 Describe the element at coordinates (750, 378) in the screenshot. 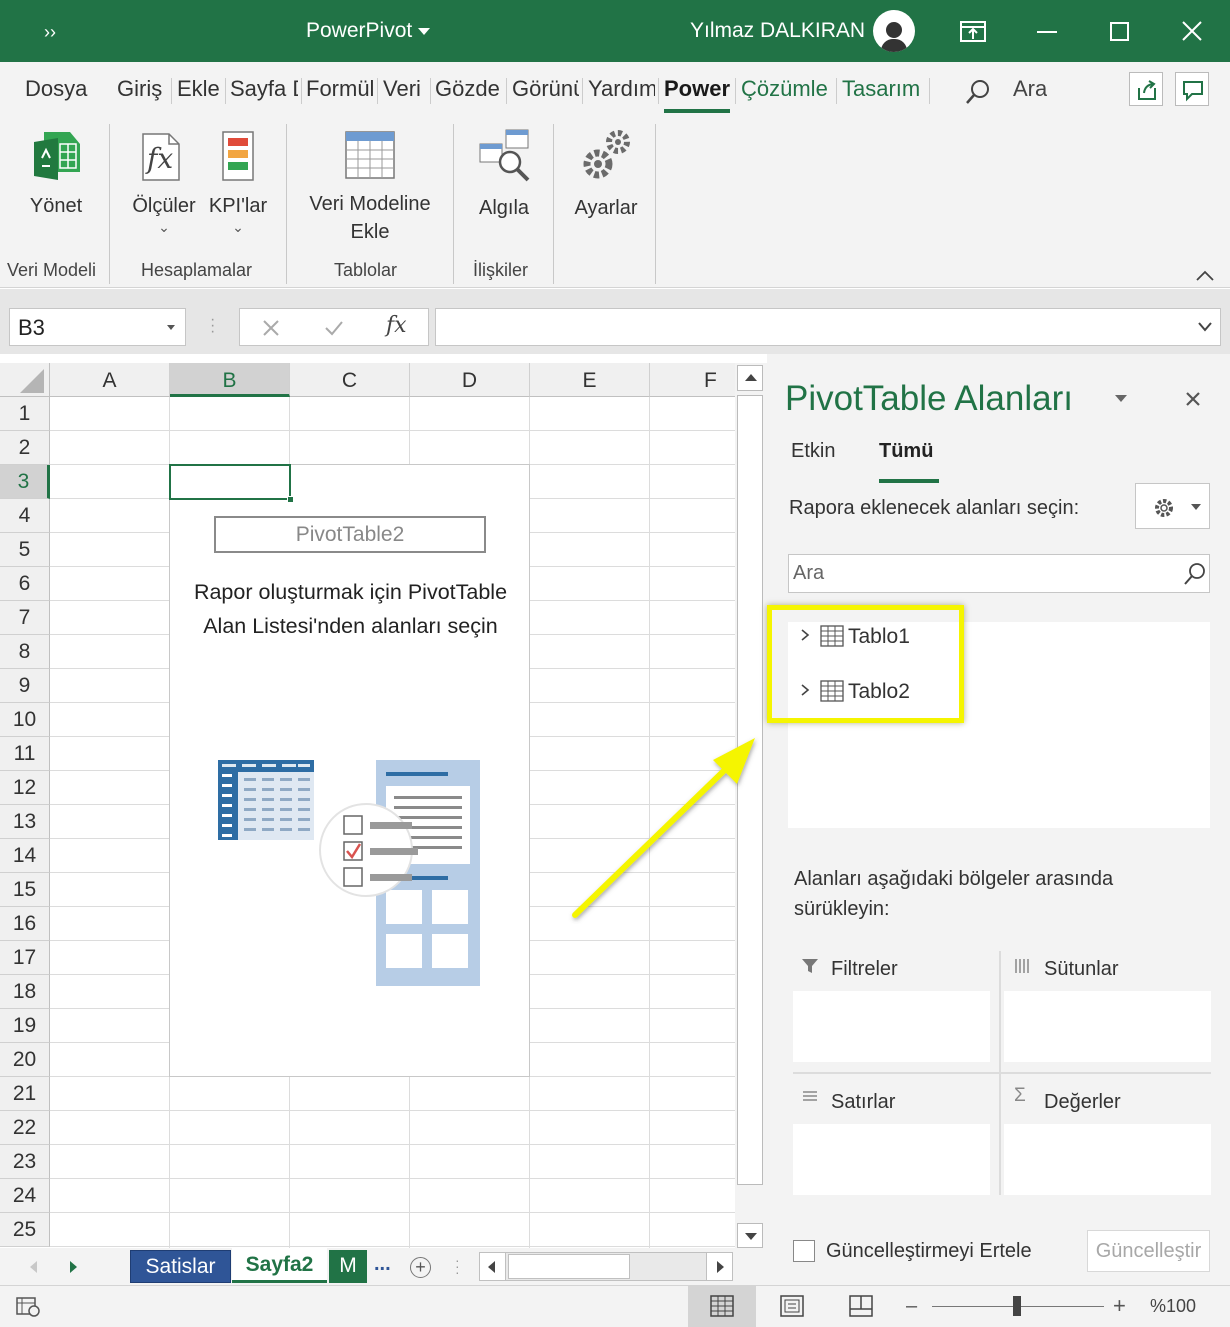

I see `scroll-up-button` at that location.